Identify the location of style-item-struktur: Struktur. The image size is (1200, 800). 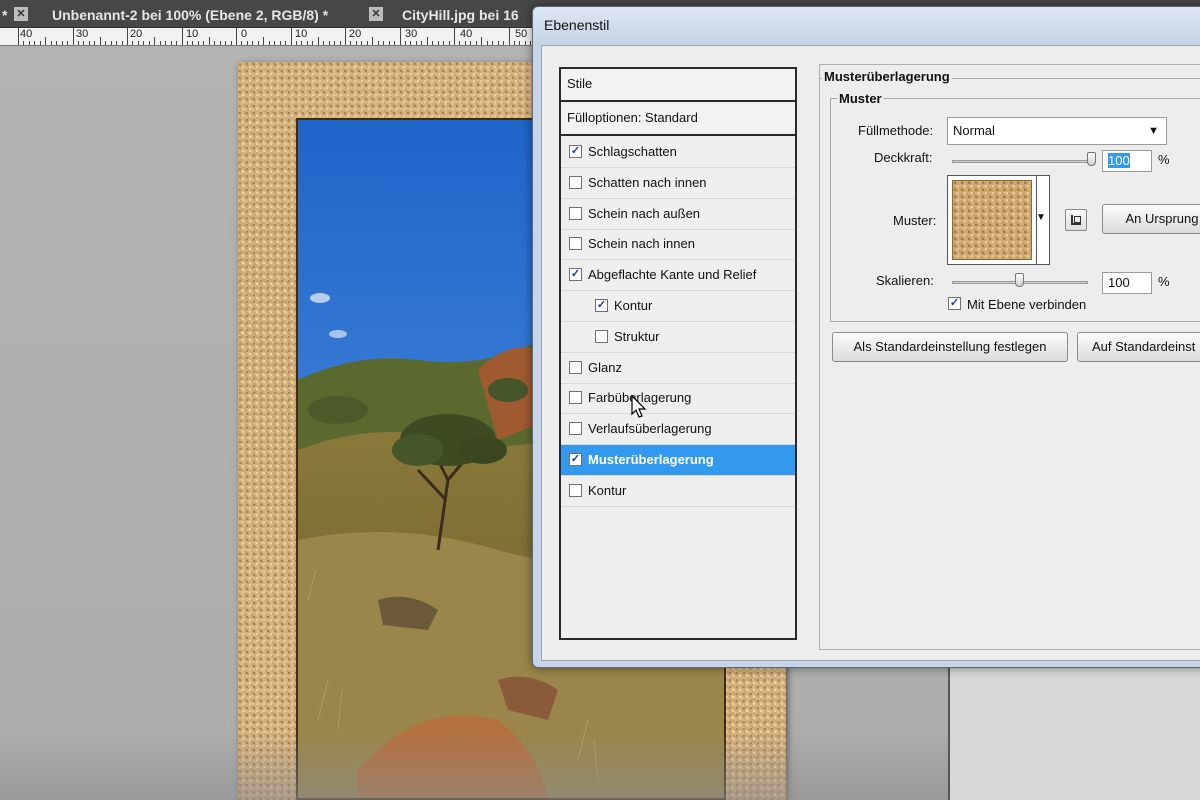
(678, 337).